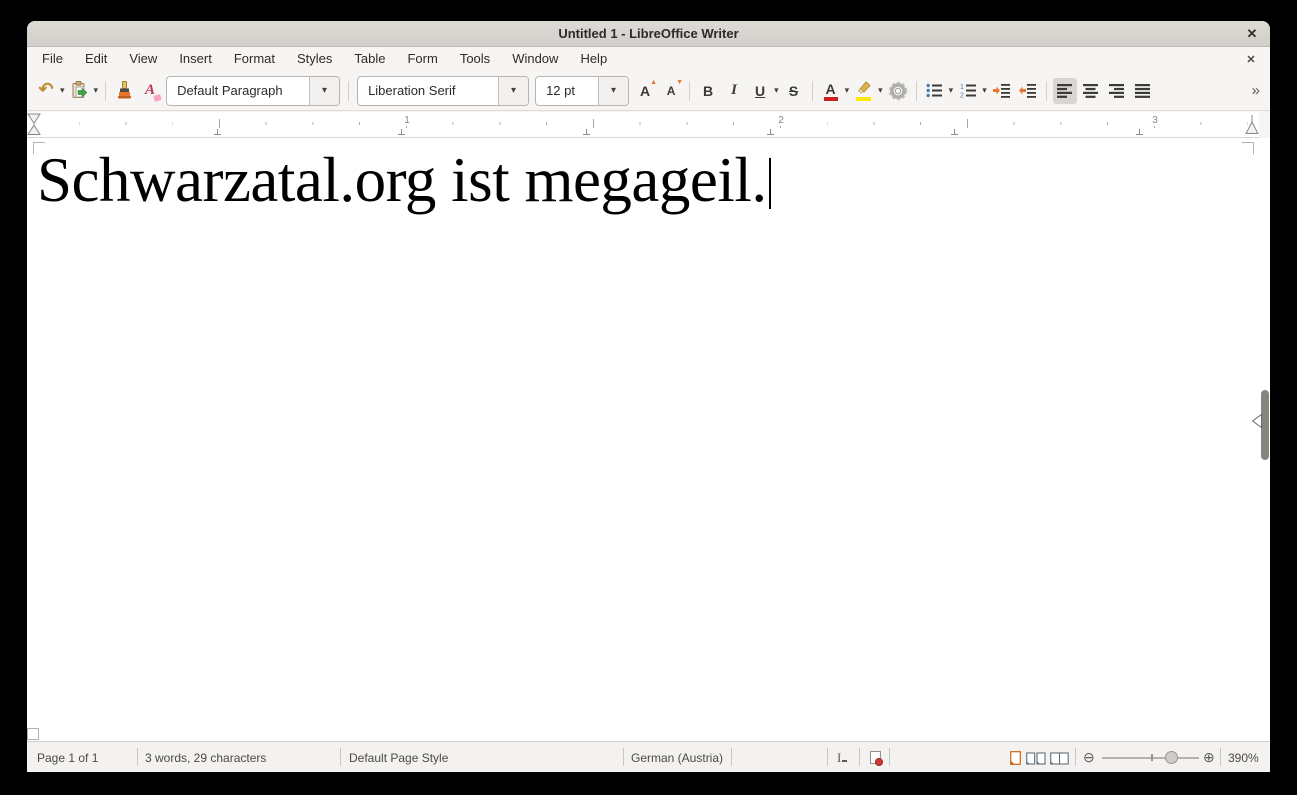  Describe the element at coordinates (760, 91) in the screenshot. I see `underline-button: U` at that location.